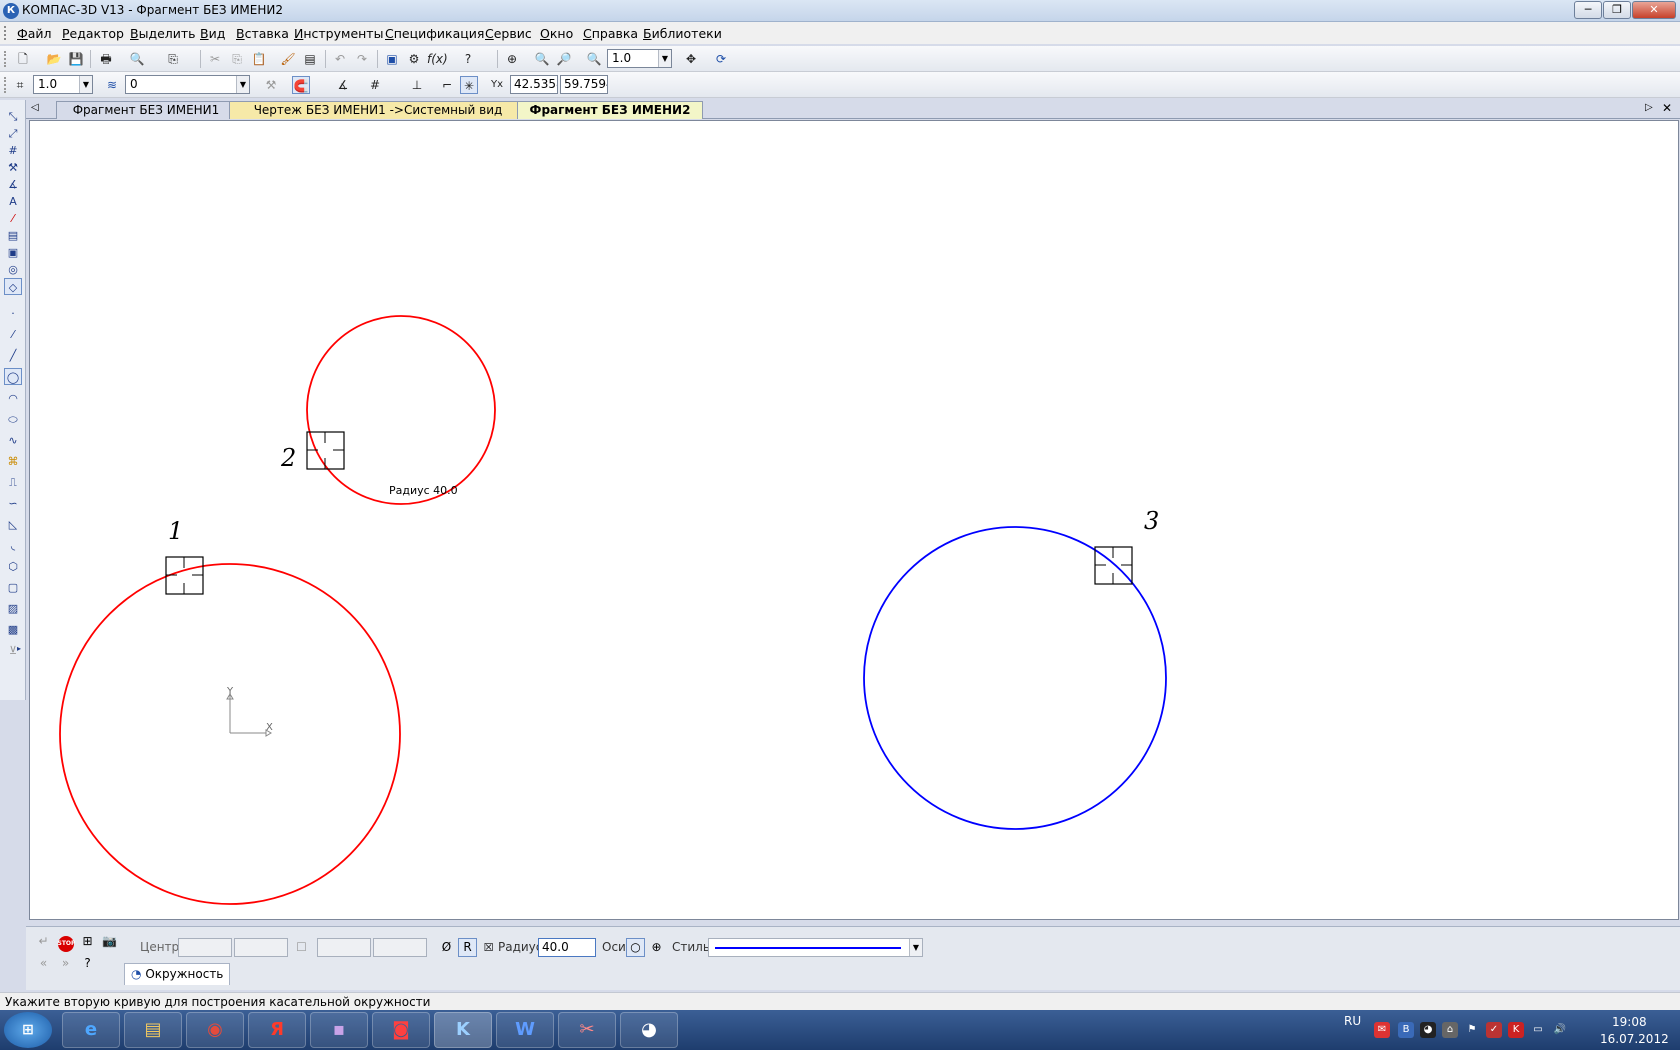 The height and width of the screenshot is (1050, 1680). I want to click on point-icon: ·, so click(13, 313).